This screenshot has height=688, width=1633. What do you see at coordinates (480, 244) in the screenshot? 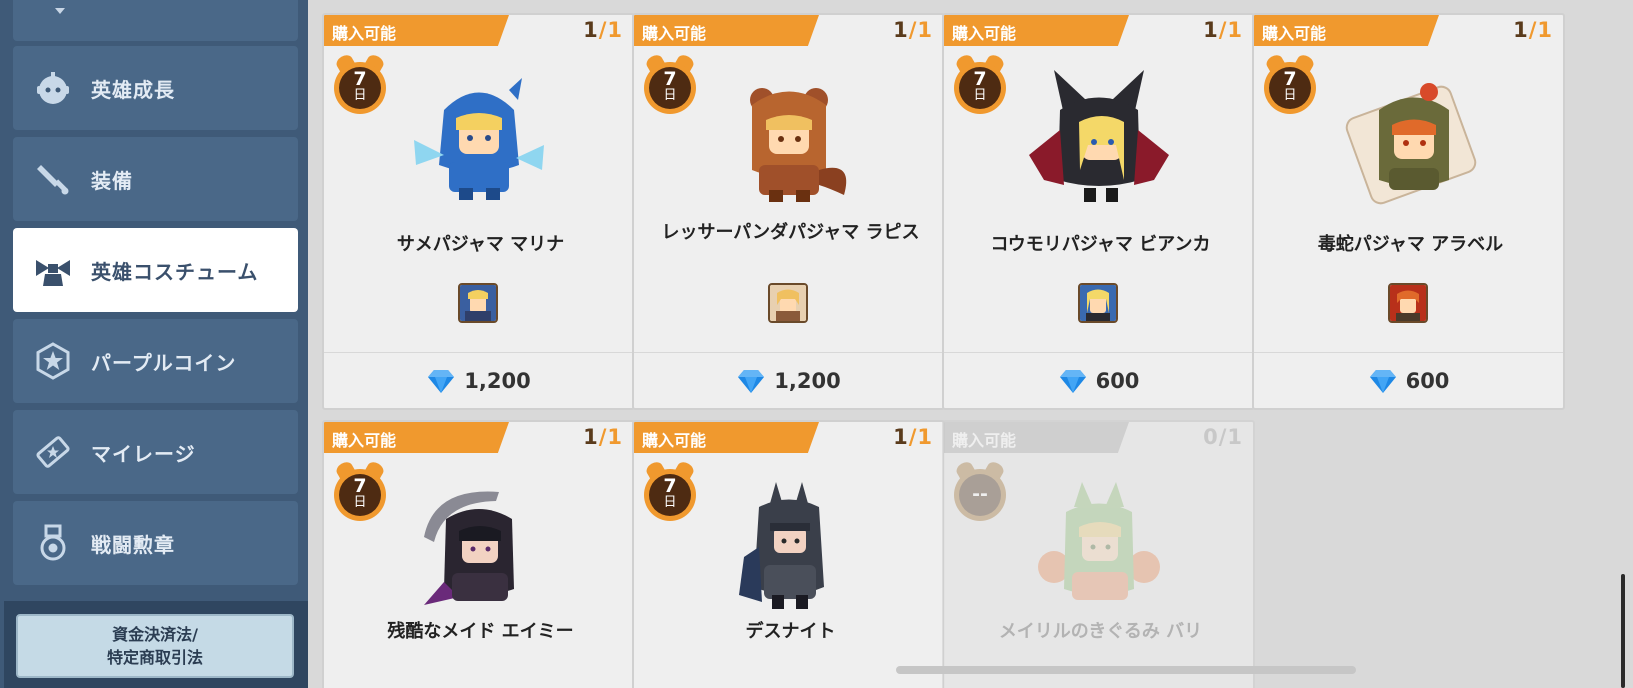
I see `costume-name: サメパジャマ マリナ` at bounding box center [480, 244].